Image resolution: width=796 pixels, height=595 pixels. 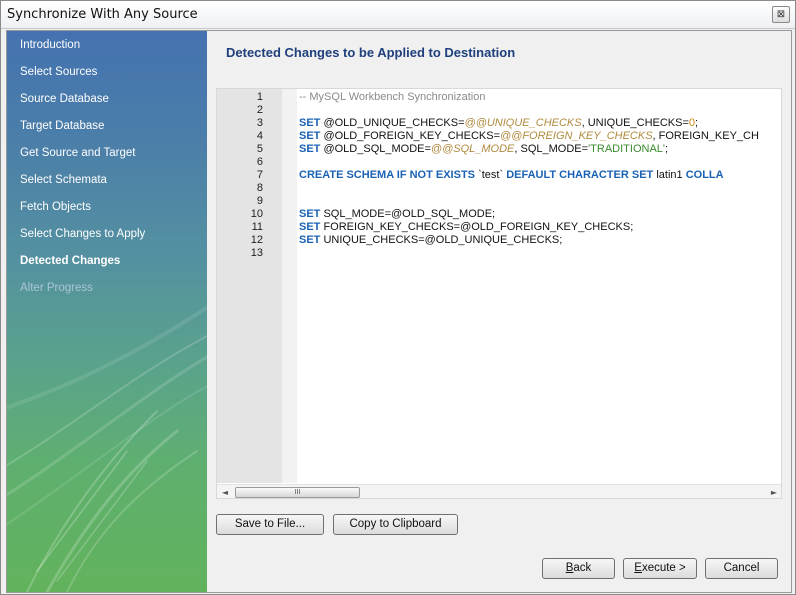 I want to click on line-number: 6, so click(x=259, y=162).